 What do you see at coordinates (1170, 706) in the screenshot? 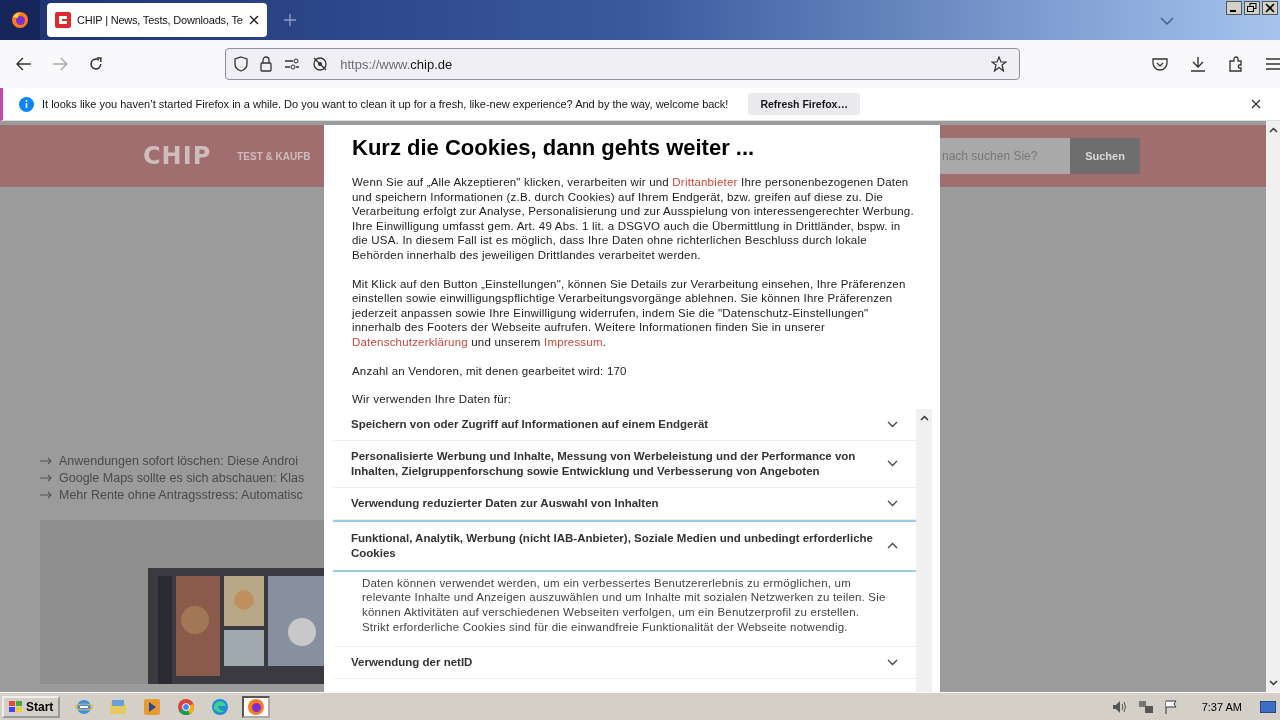
I see `flag-icon` at bounding box center [1170, 706].